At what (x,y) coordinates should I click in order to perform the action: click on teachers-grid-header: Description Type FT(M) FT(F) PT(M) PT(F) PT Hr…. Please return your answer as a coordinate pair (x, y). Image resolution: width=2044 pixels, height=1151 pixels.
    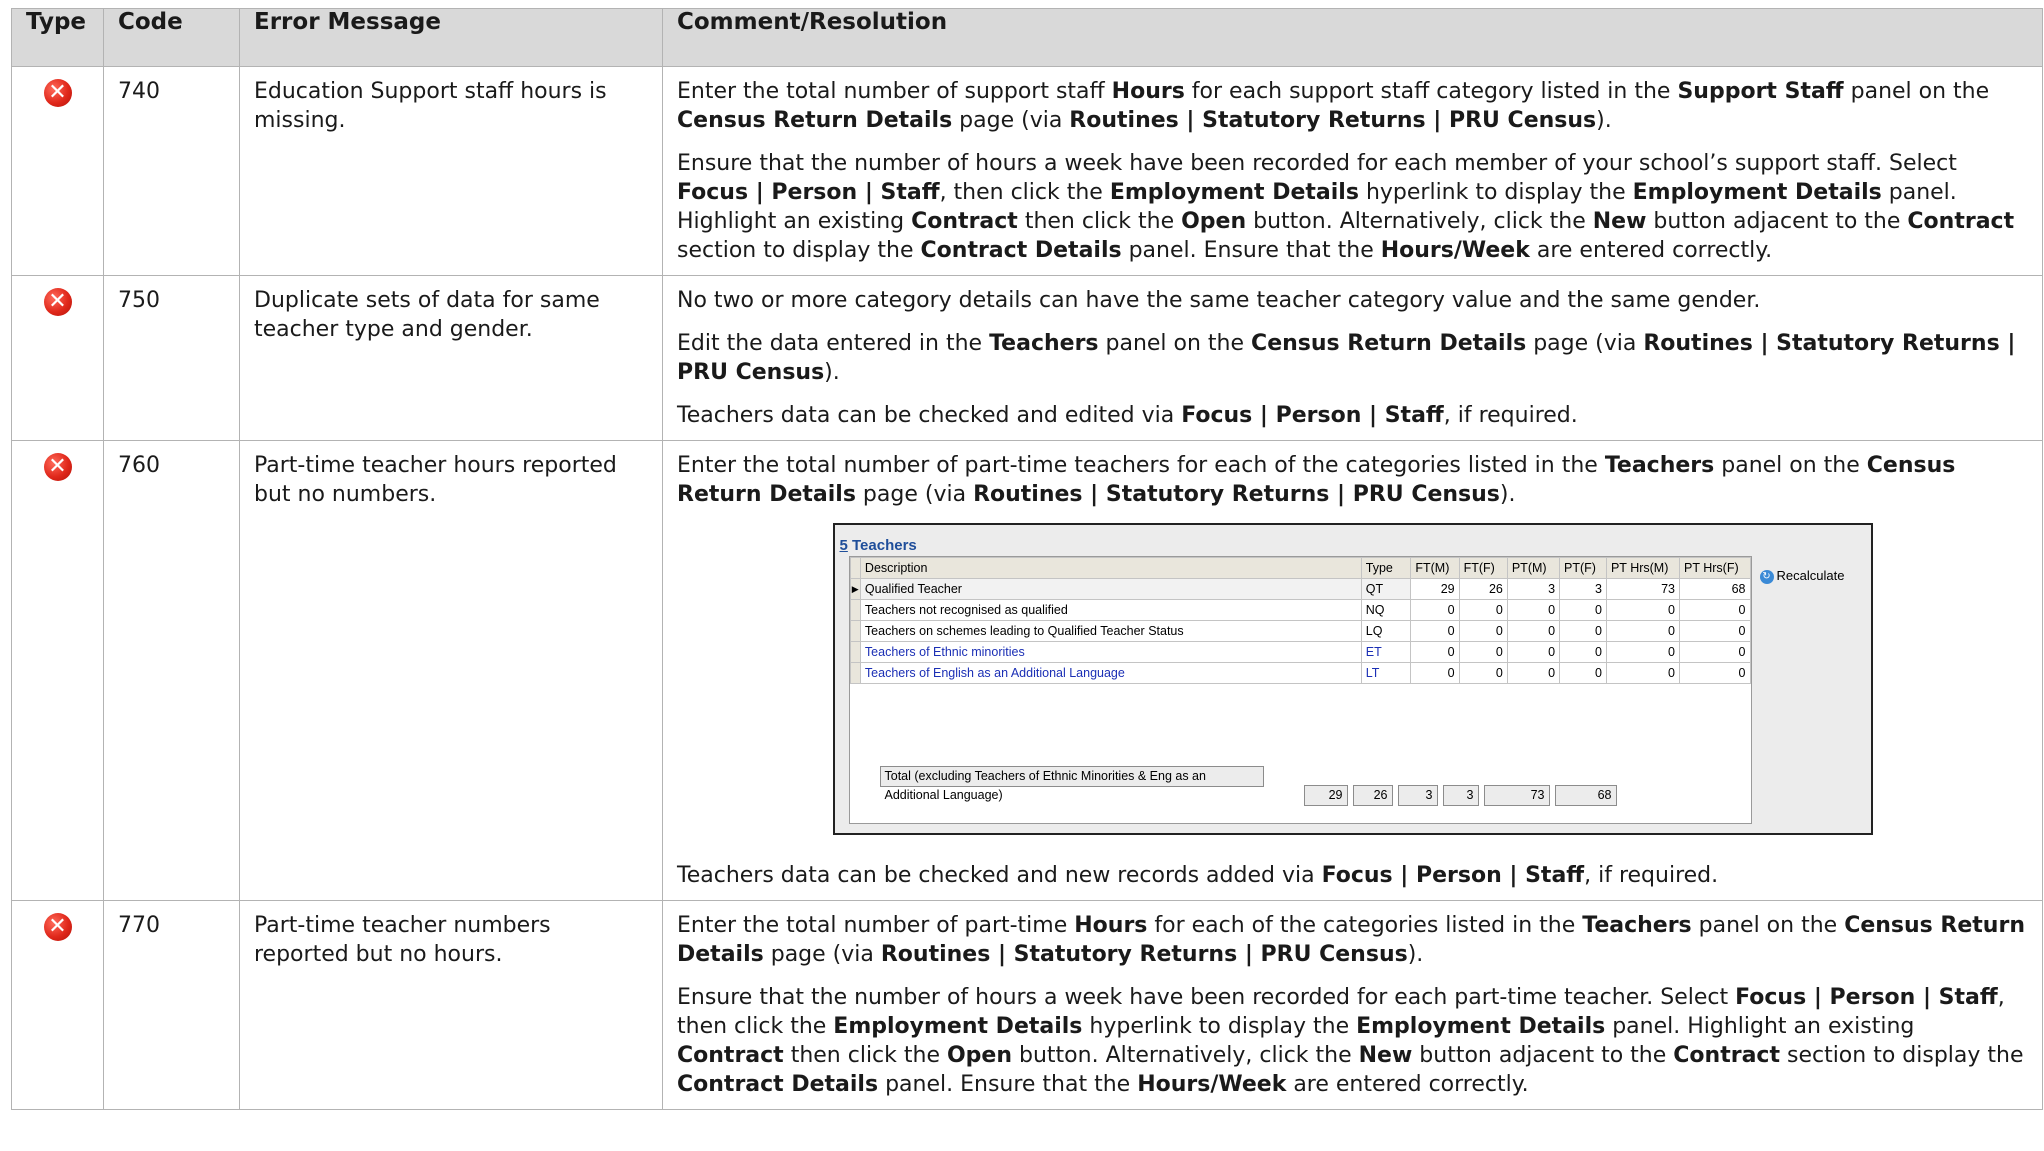
    Looking at the image, I should click on (1300, 568).